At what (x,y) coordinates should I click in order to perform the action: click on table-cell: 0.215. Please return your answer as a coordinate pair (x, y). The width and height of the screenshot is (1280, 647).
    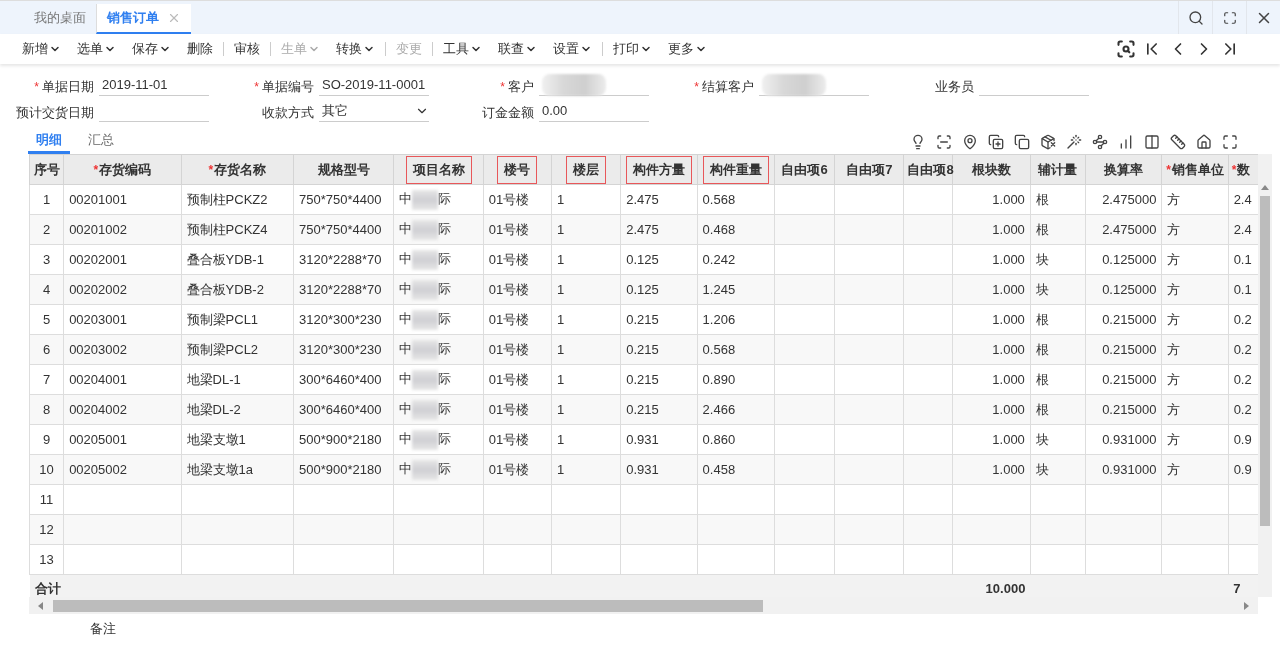
    Looking at the image, I should click on (659, 349).